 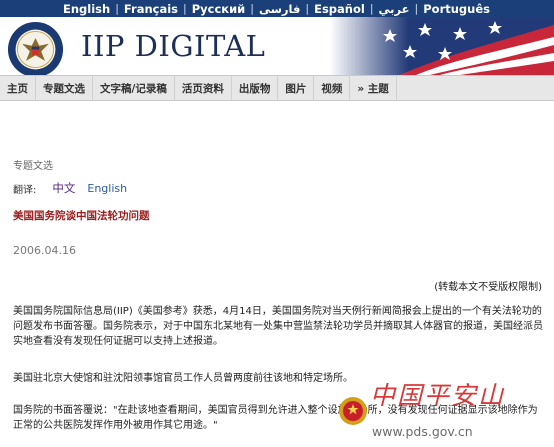 I want to click on lang-persian-link: فارسی, so click(x=279, y=9).